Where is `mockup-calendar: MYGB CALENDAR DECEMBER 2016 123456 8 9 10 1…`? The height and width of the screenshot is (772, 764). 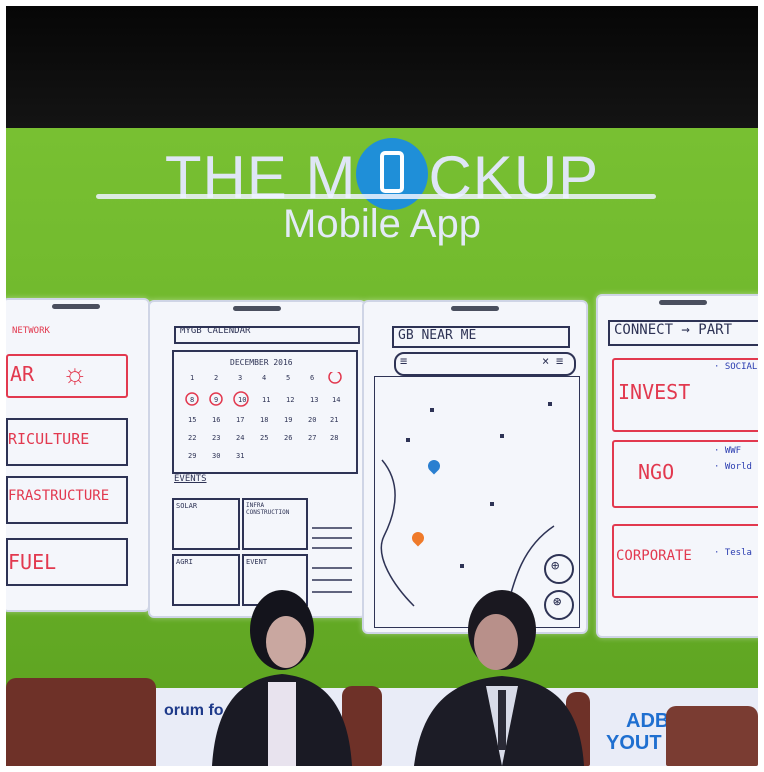 mockup-calendar: MYGB CALENDAR DECEMBER 2016 123456 8 9 10 1… is located at coordinates (257, 459).